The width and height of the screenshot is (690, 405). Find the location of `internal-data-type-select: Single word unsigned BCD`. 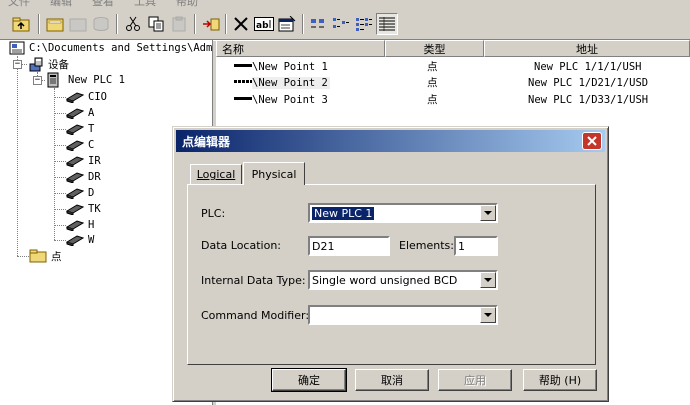

internal-data-type-select: Single word unsigned BCD is located at coordinates (403, 280).